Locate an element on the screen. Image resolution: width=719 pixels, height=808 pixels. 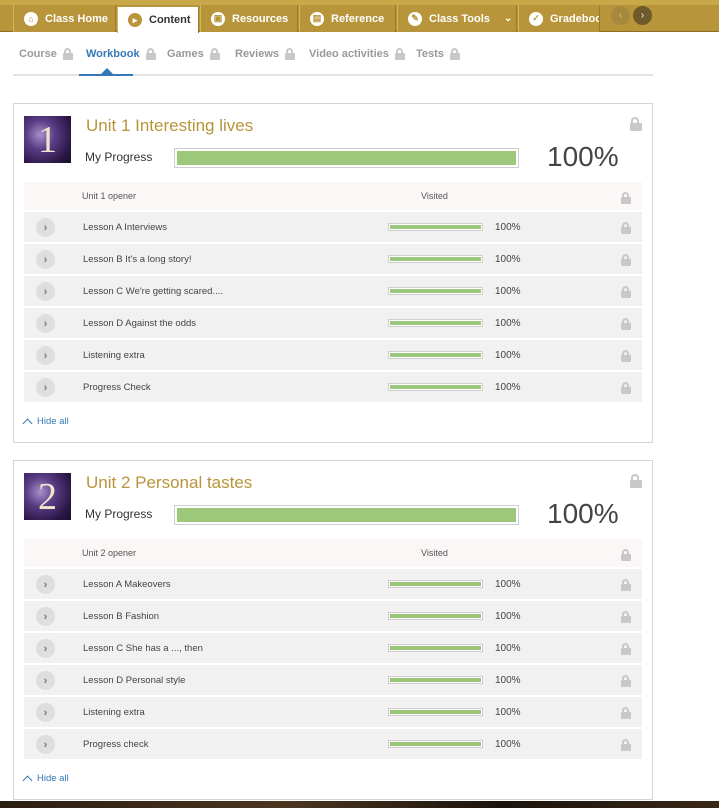
lesson-row: › Lesson B It's a long story! 100% is located at coordinates (333, 259).